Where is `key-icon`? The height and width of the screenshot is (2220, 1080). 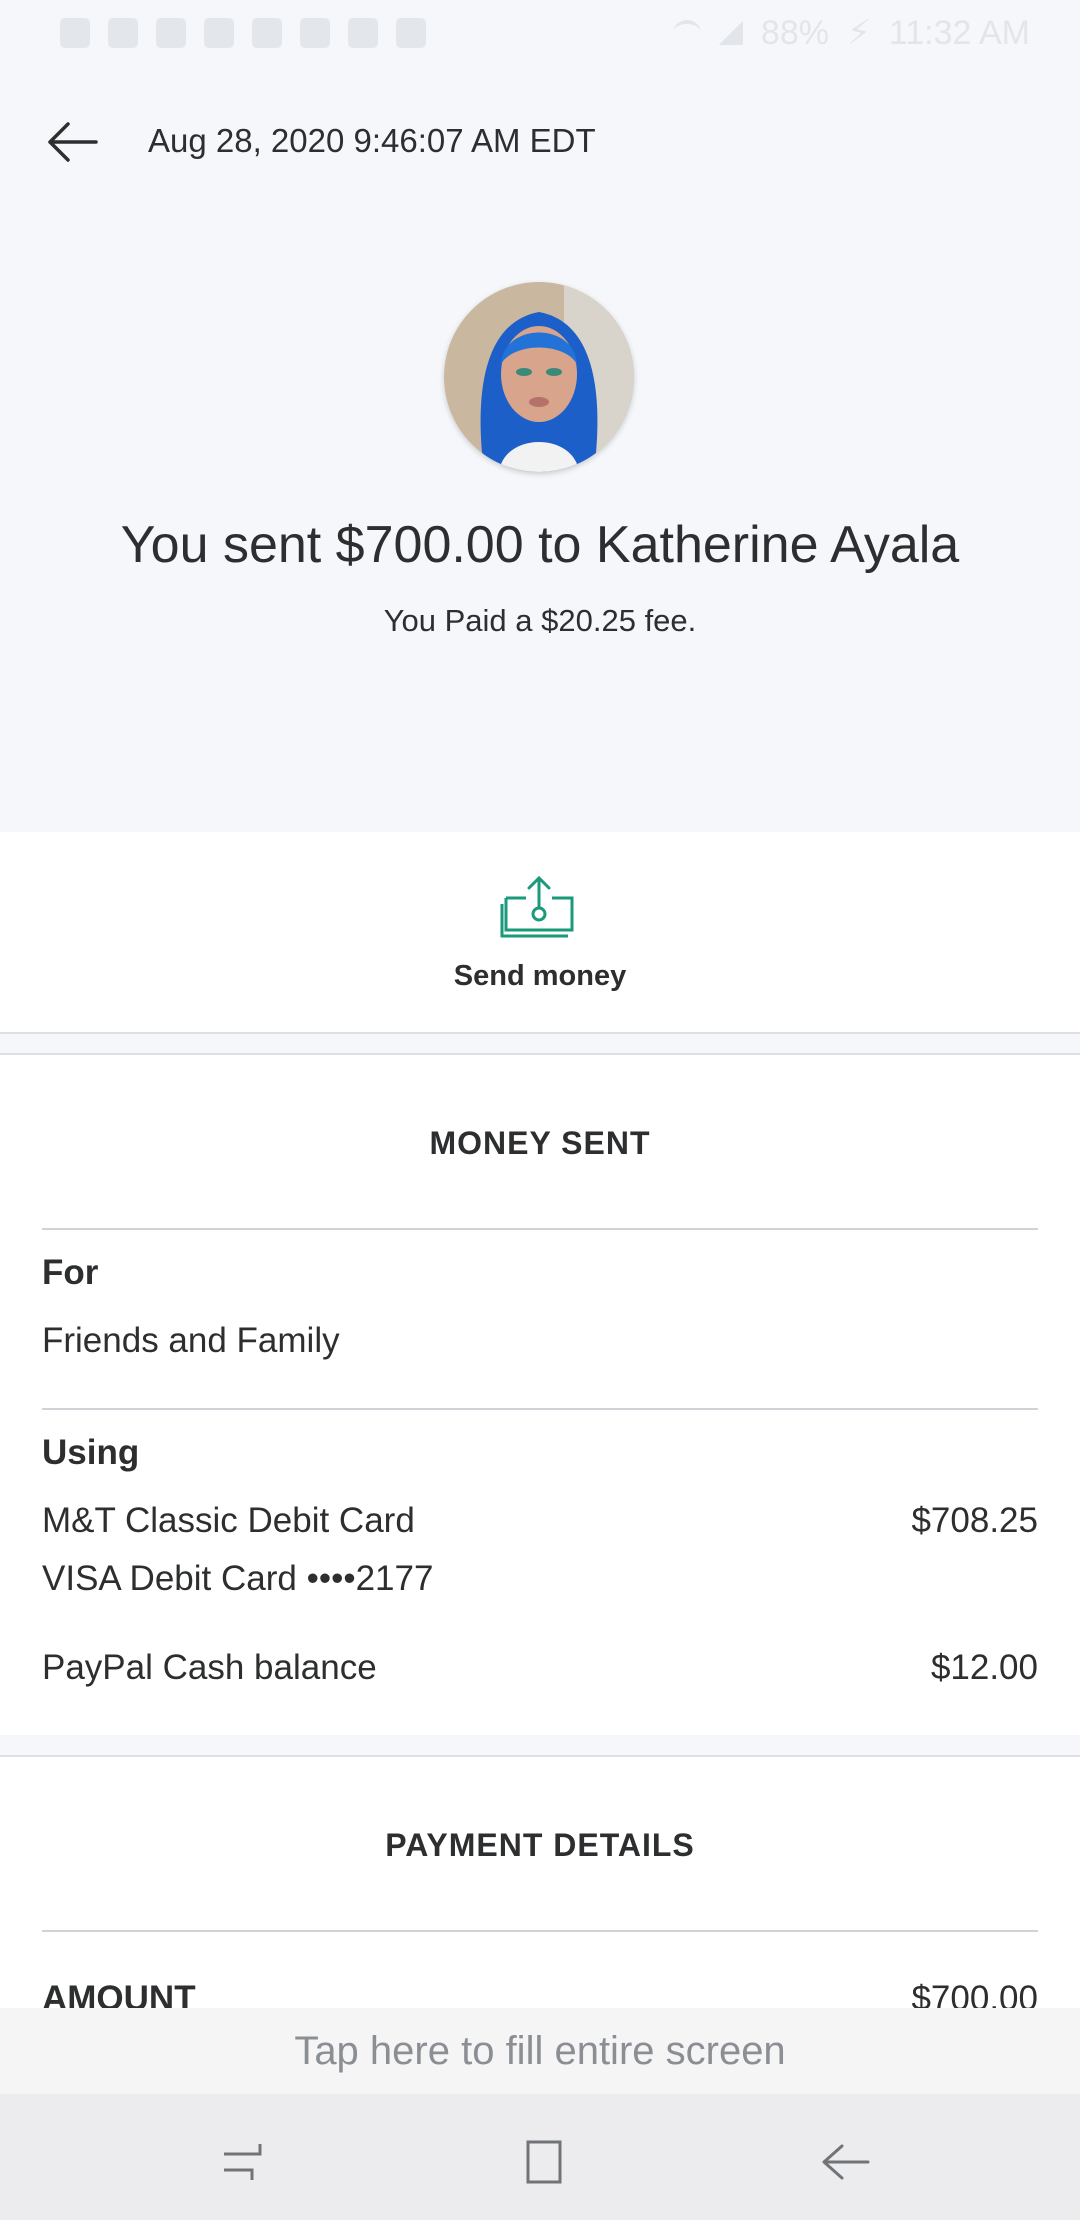
key-icon is located at coordinates (219, 33).